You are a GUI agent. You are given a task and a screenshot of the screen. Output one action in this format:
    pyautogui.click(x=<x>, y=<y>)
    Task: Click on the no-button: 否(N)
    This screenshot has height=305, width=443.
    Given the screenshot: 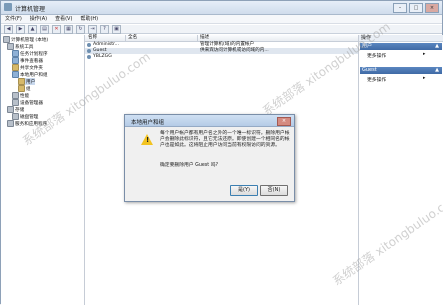 What is the action you would take?
    pyautogui.click(x=274, y=190)
    